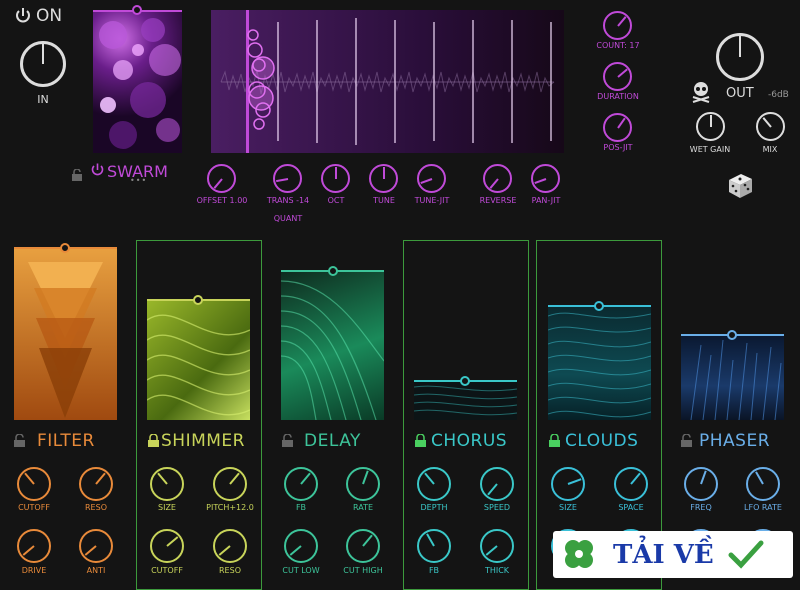  I want to click on chorus-lock-icon, so click(420, 440).